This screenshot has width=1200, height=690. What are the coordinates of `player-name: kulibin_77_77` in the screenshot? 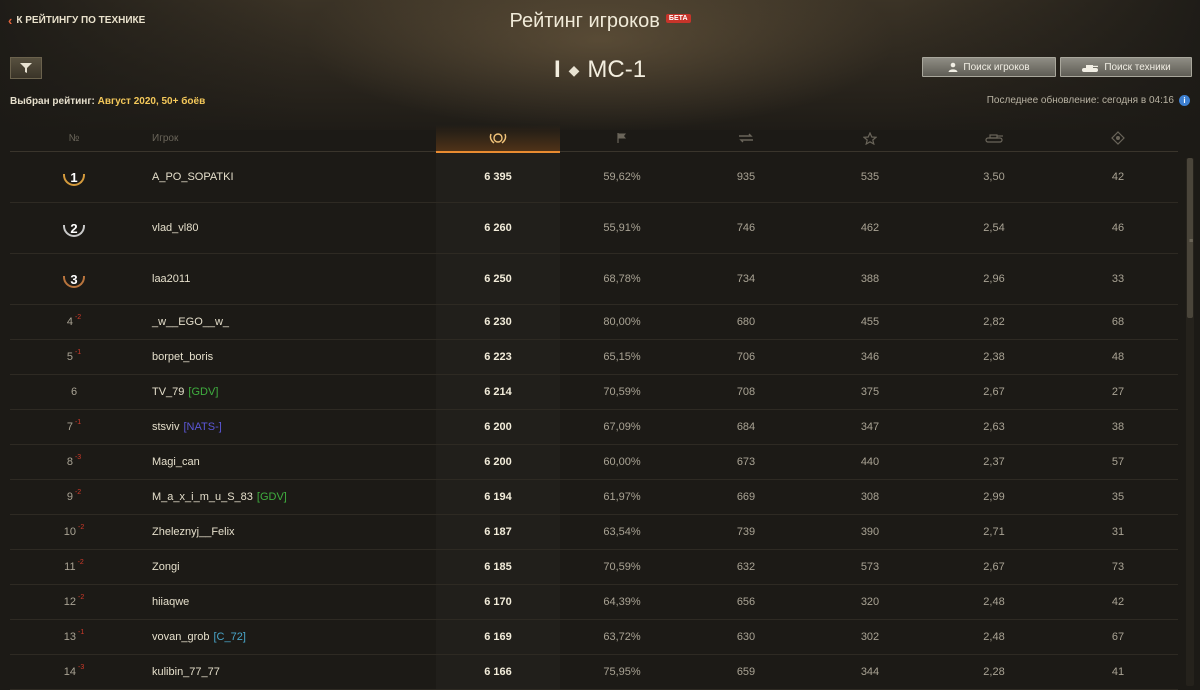 It's located at (186, 672).